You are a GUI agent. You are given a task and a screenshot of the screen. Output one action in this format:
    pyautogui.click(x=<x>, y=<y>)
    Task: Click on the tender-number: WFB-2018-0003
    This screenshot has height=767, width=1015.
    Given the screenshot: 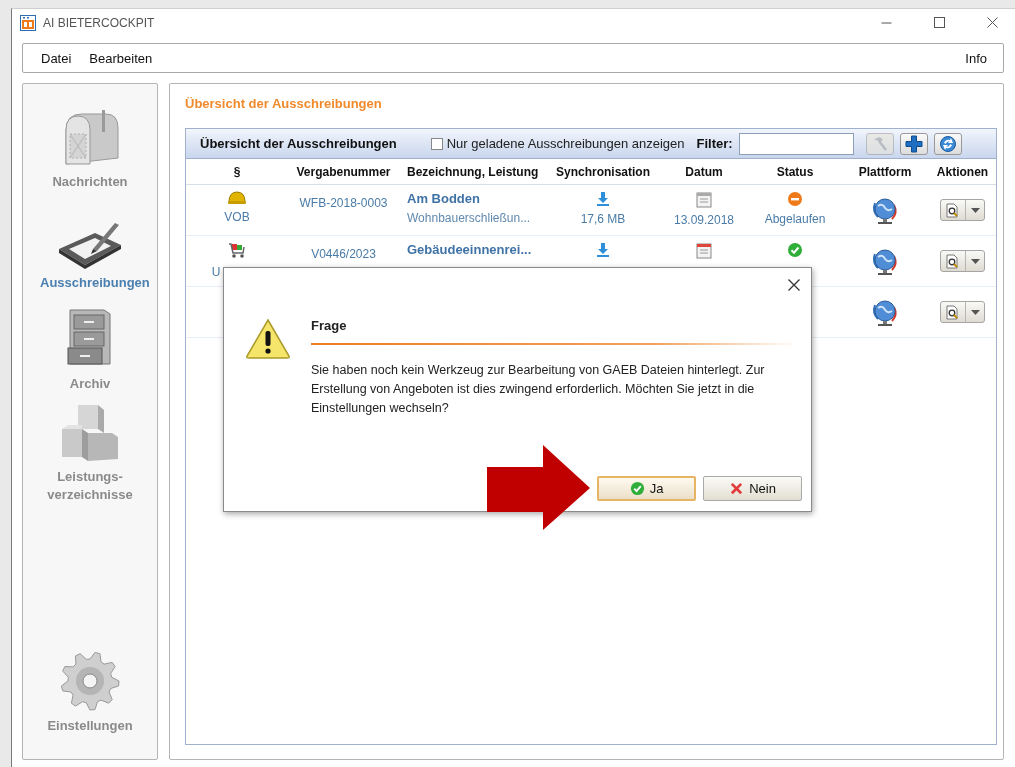 What is the action you would take?
    pyautogui.click(x=343, y=203)
    